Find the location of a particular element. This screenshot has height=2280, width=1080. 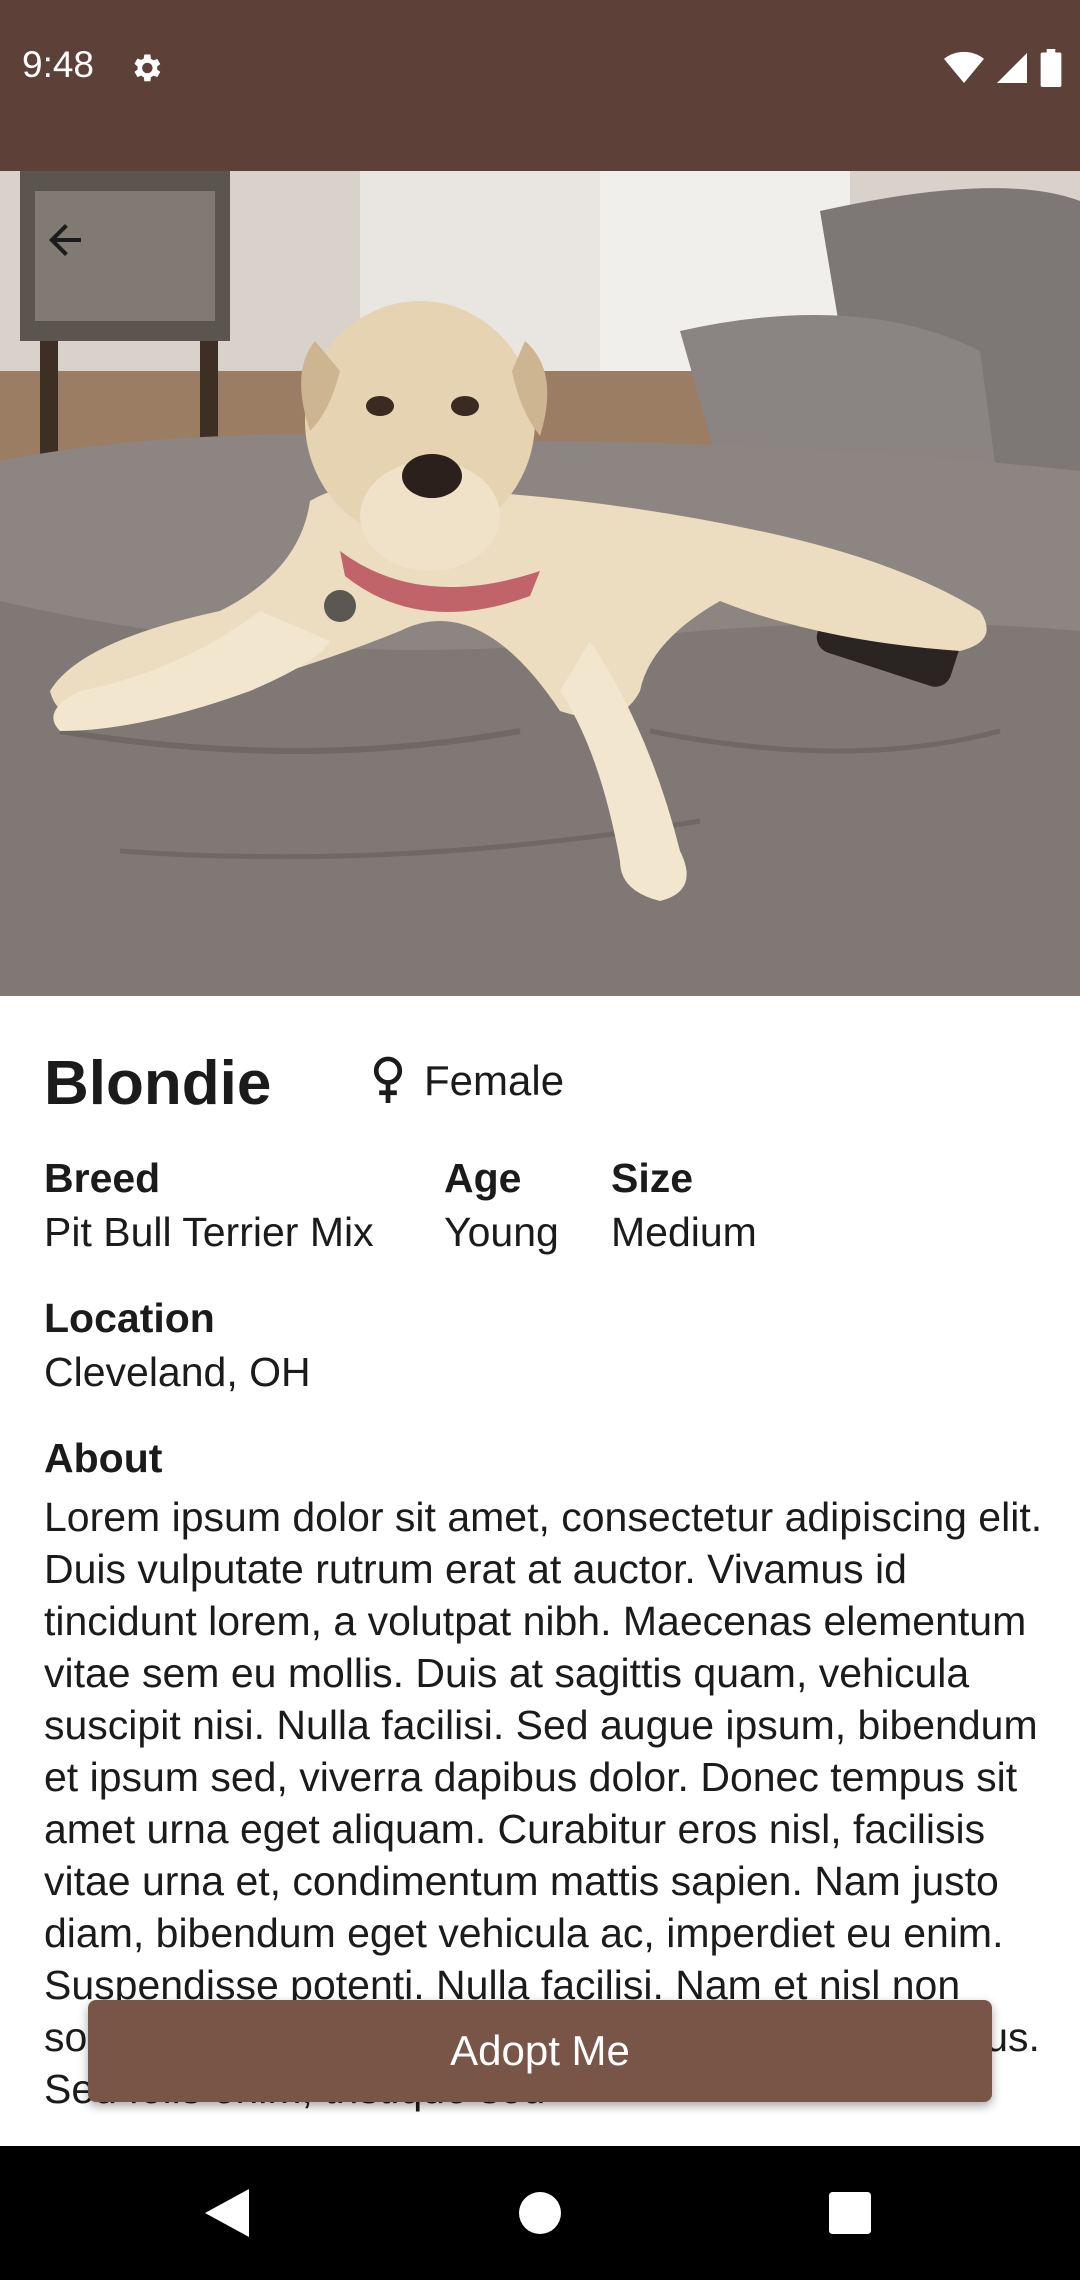

navigation-bar is located at coordinates (540, 2213).